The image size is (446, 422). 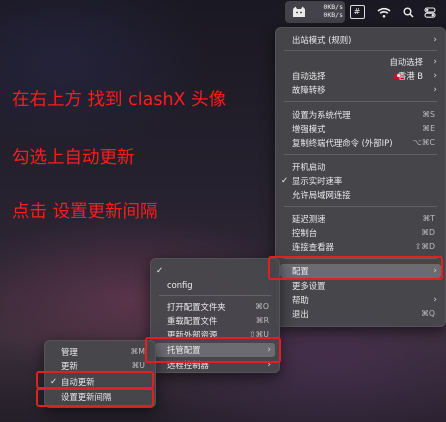 I want to click on menu-item-shortcut: ⌘T, so click(x=428, y=218).